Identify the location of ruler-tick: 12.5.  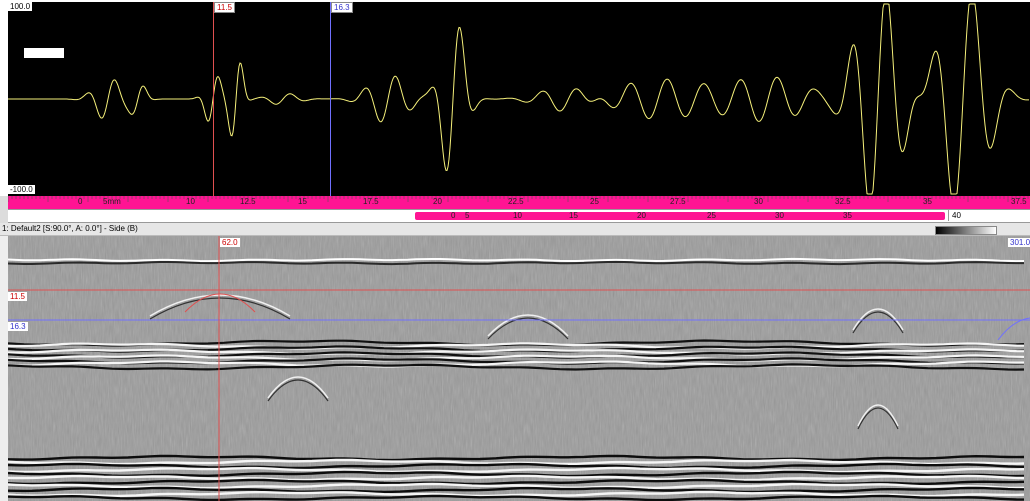
(248, 201).